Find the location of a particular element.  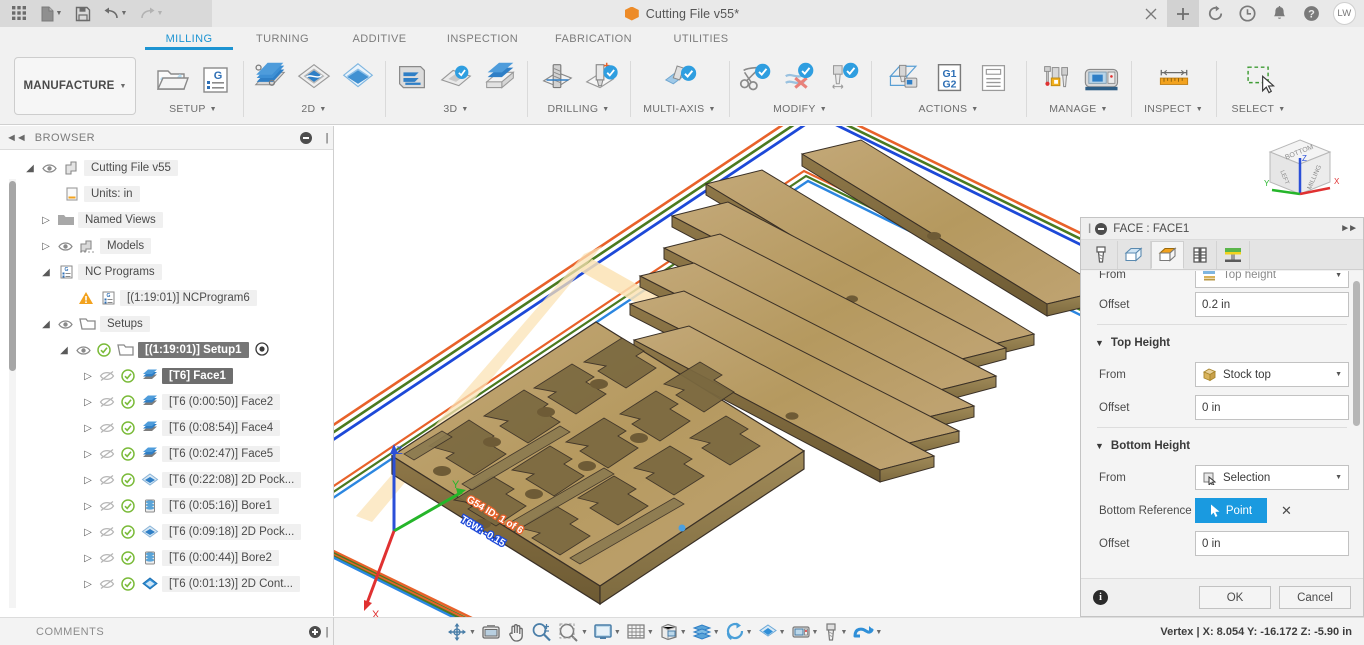

2d-pocket-button is located at coordinates (358, 79).